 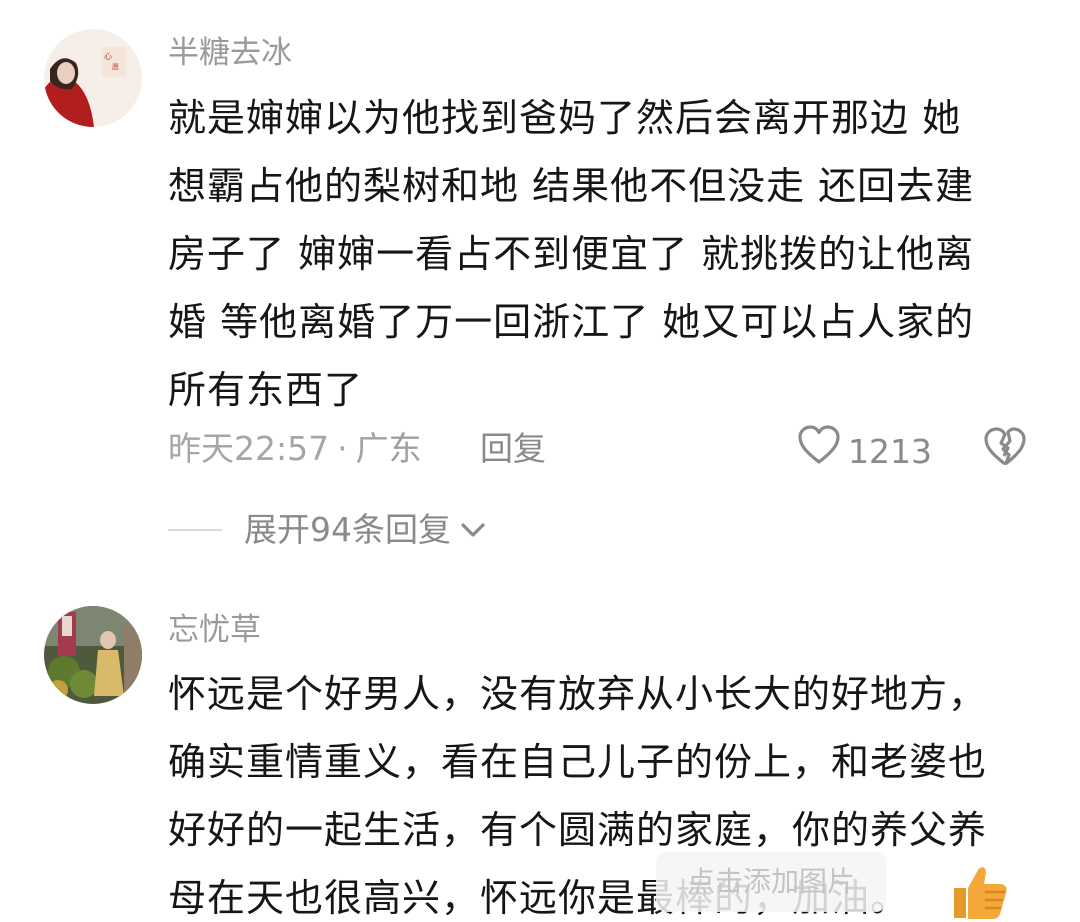 What do you see at coordinates (571, 254) in the screenshot?
I see `comment-line: 房子了 婶婶一看占不到便宜了 就挑拨的让他离` at bounding box center [571, 254].